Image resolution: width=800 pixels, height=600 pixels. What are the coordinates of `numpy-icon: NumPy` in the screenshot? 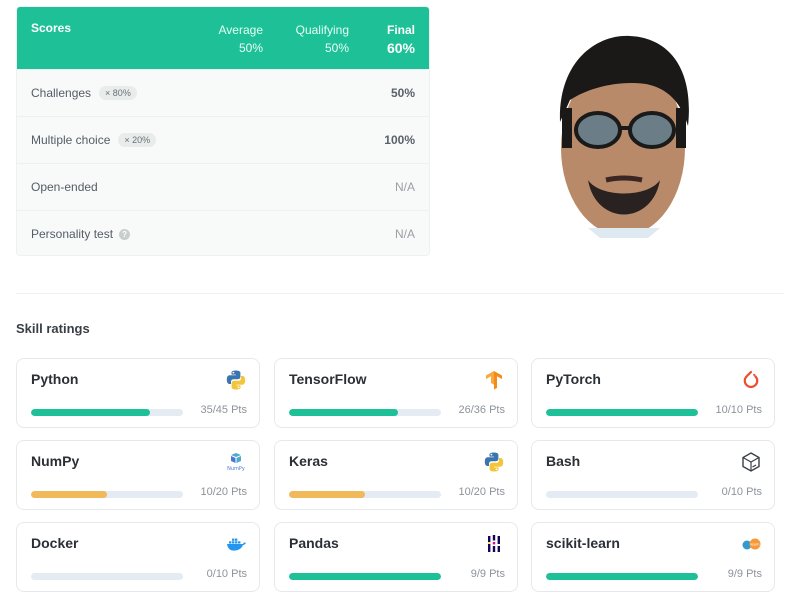 It's located at (236, 462).